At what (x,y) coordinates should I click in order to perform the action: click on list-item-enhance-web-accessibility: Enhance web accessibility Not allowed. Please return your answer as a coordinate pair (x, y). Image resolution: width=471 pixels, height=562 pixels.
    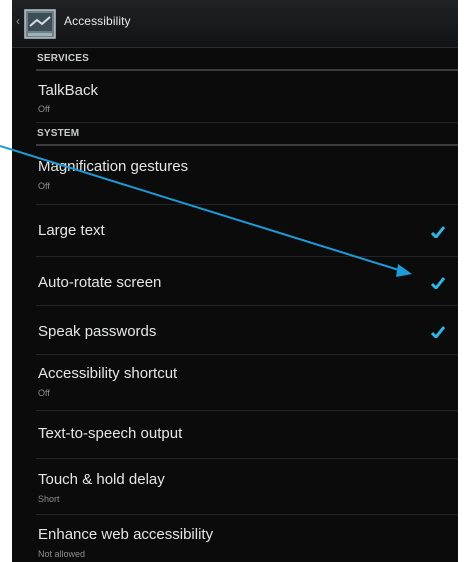
    Looking at the image, I should click on (247, 538).